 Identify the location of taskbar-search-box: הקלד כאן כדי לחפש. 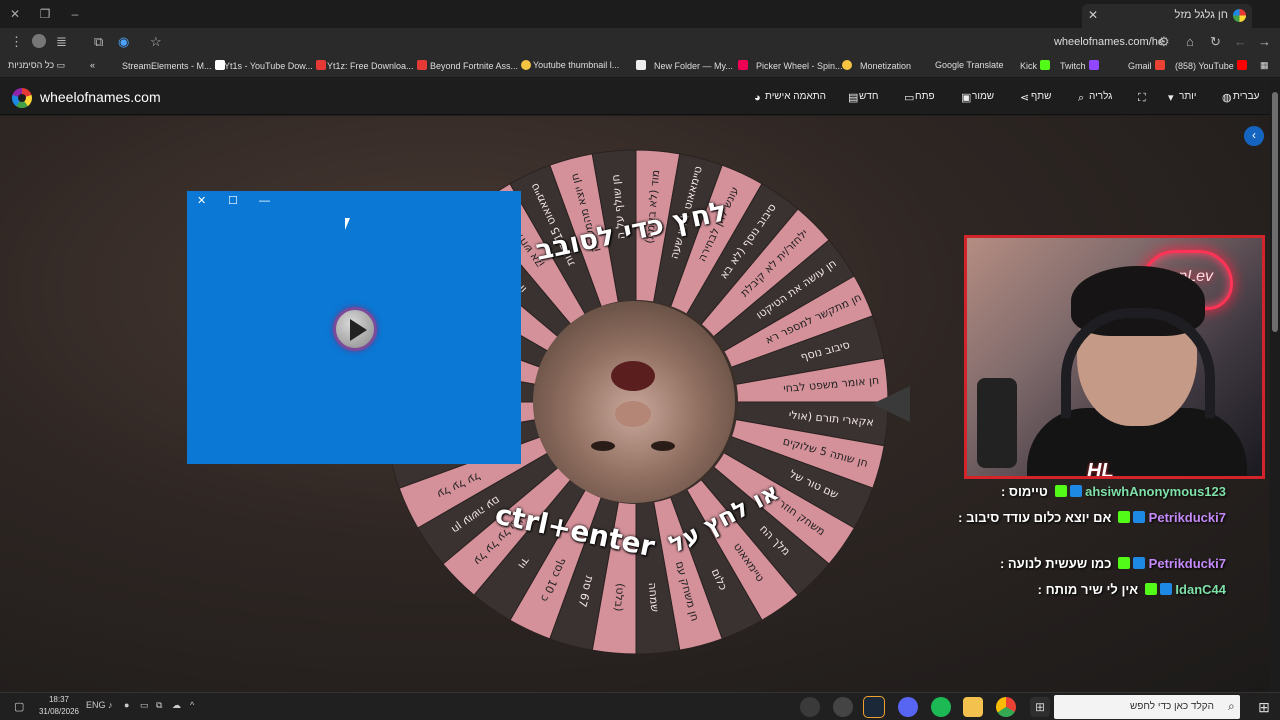
(1147, 707).